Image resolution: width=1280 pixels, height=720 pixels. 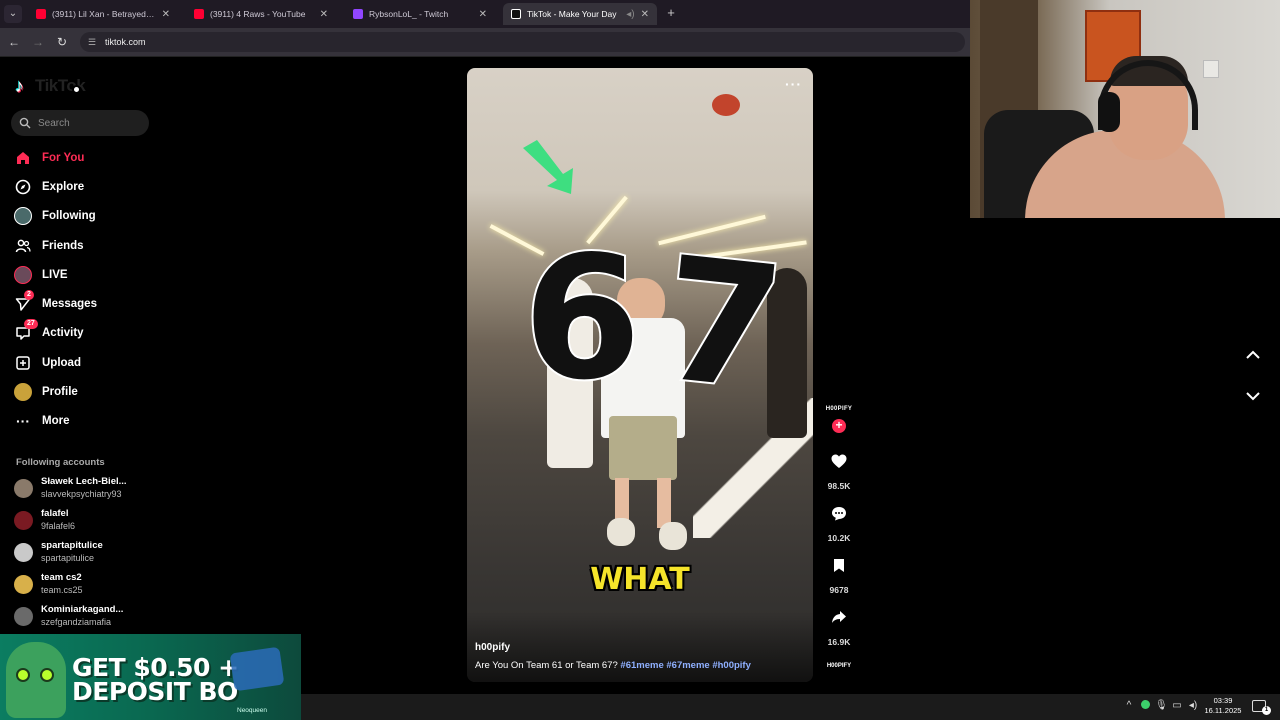 I want to click on nav-explore: Explore, so click(x=49, y=187).